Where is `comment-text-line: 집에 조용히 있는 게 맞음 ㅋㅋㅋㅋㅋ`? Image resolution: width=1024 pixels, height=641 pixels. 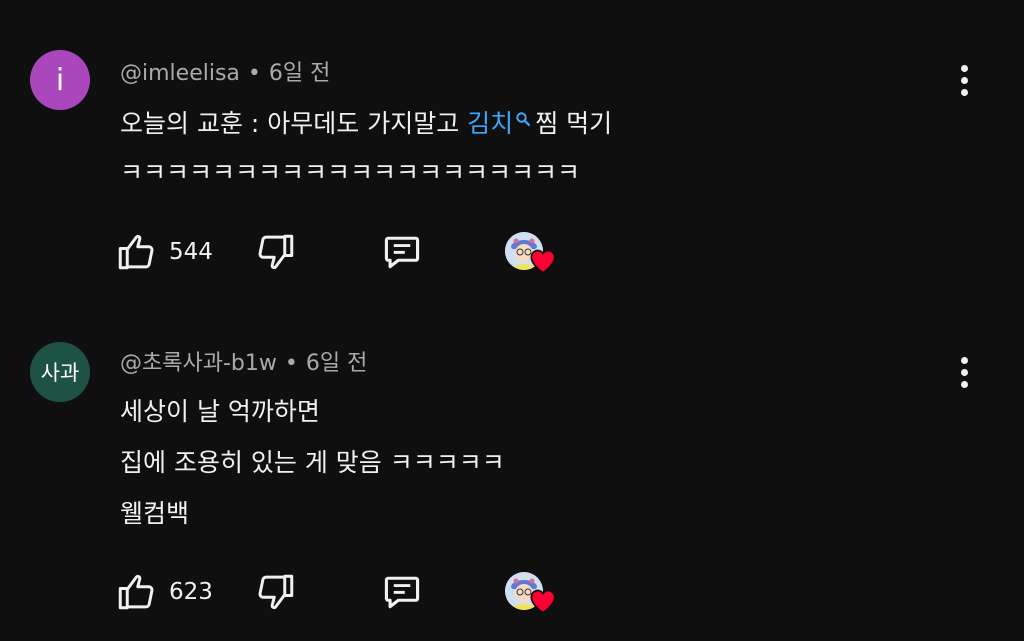
comment-text-line: 집에 조용히 있는 게 맞음 ㅋㅋㅋㅋㅋ is located at coordinates (312, 462).